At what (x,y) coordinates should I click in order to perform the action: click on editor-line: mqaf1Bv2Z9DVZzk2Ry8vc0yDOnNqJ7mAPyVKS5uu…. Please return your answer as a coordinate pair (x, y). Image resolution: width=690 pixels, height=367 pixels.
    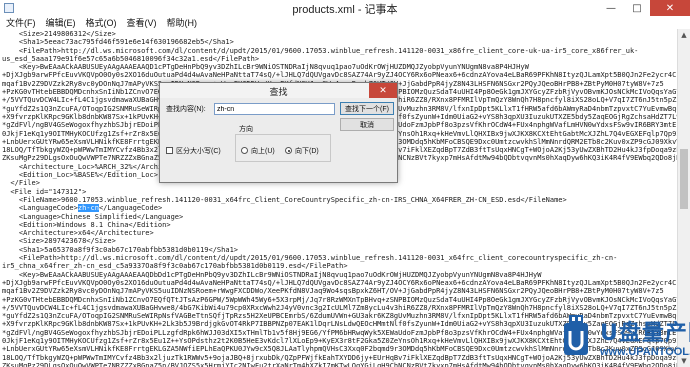
    Looking at the image, I should click on (333, 291).